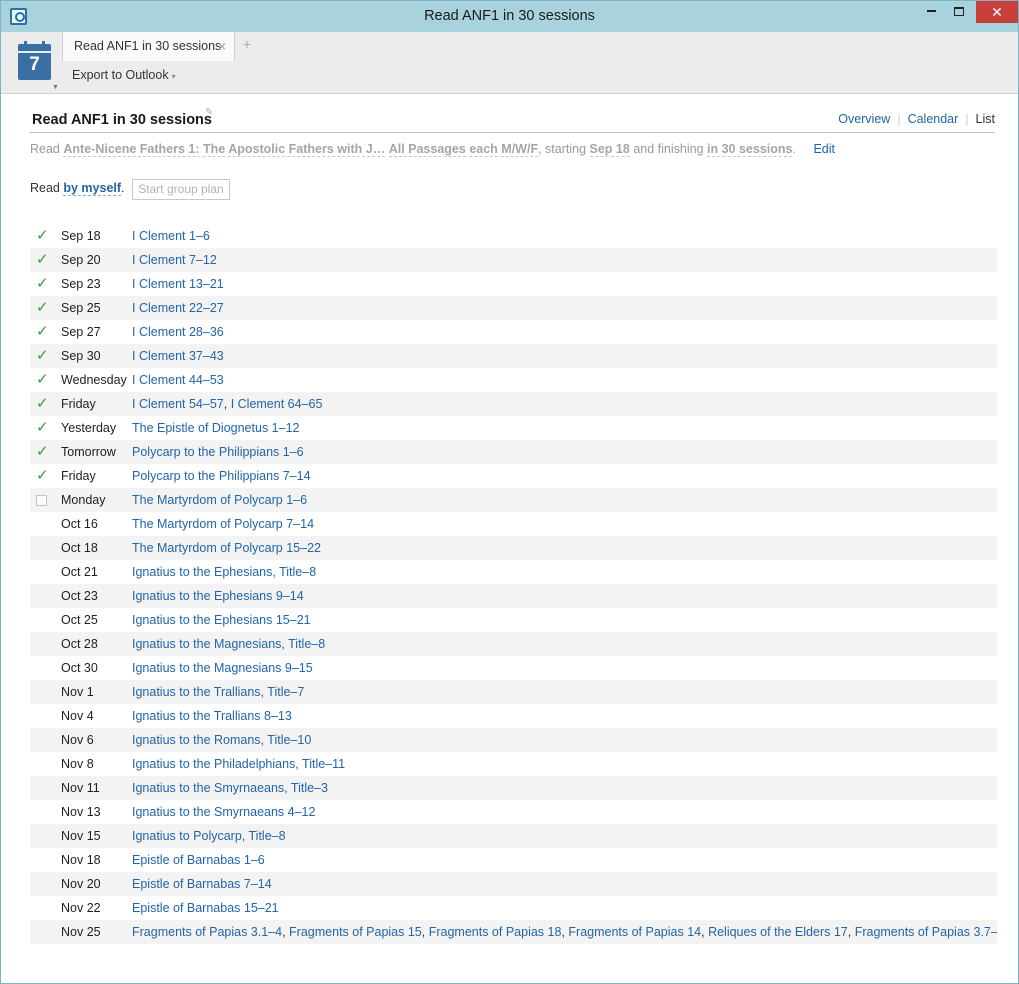 The width and height of the screenshot is (1019, 984). I want to click on read-by-line: Read by myself., so click(77, 188).